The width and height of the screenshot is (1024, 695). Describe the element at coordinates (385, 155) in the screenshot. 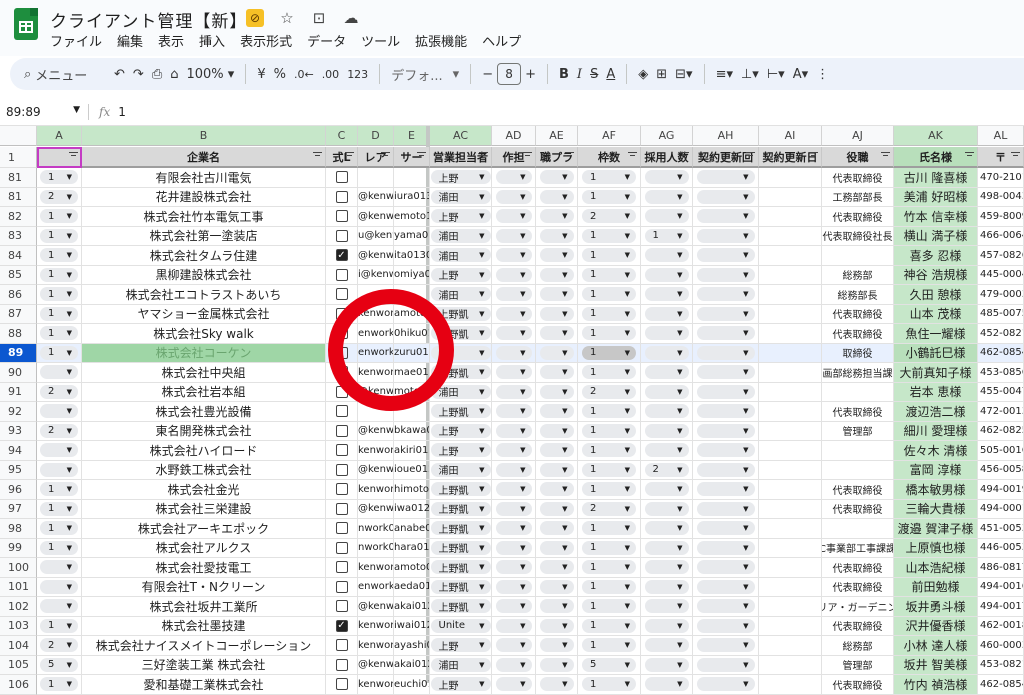

I see `filter-icon` at that location.